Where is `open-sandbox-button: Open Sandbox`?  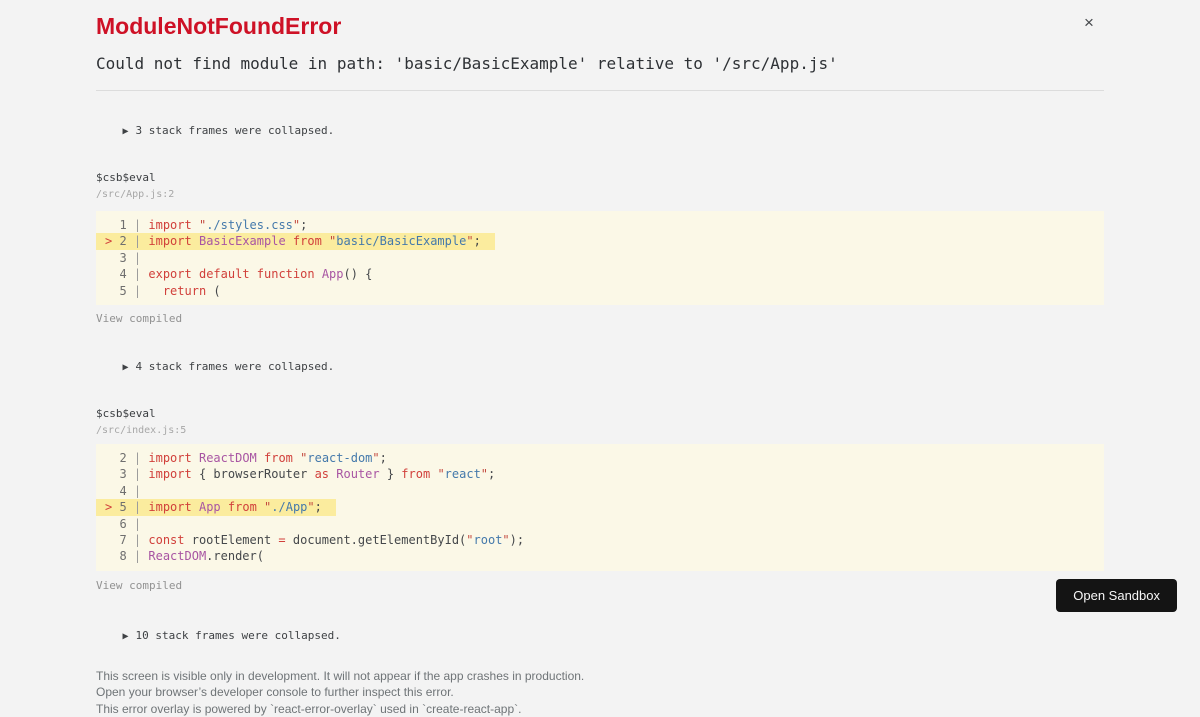 open-sandbox-button: Open Sandbox is located at coordinates (1116, 595).